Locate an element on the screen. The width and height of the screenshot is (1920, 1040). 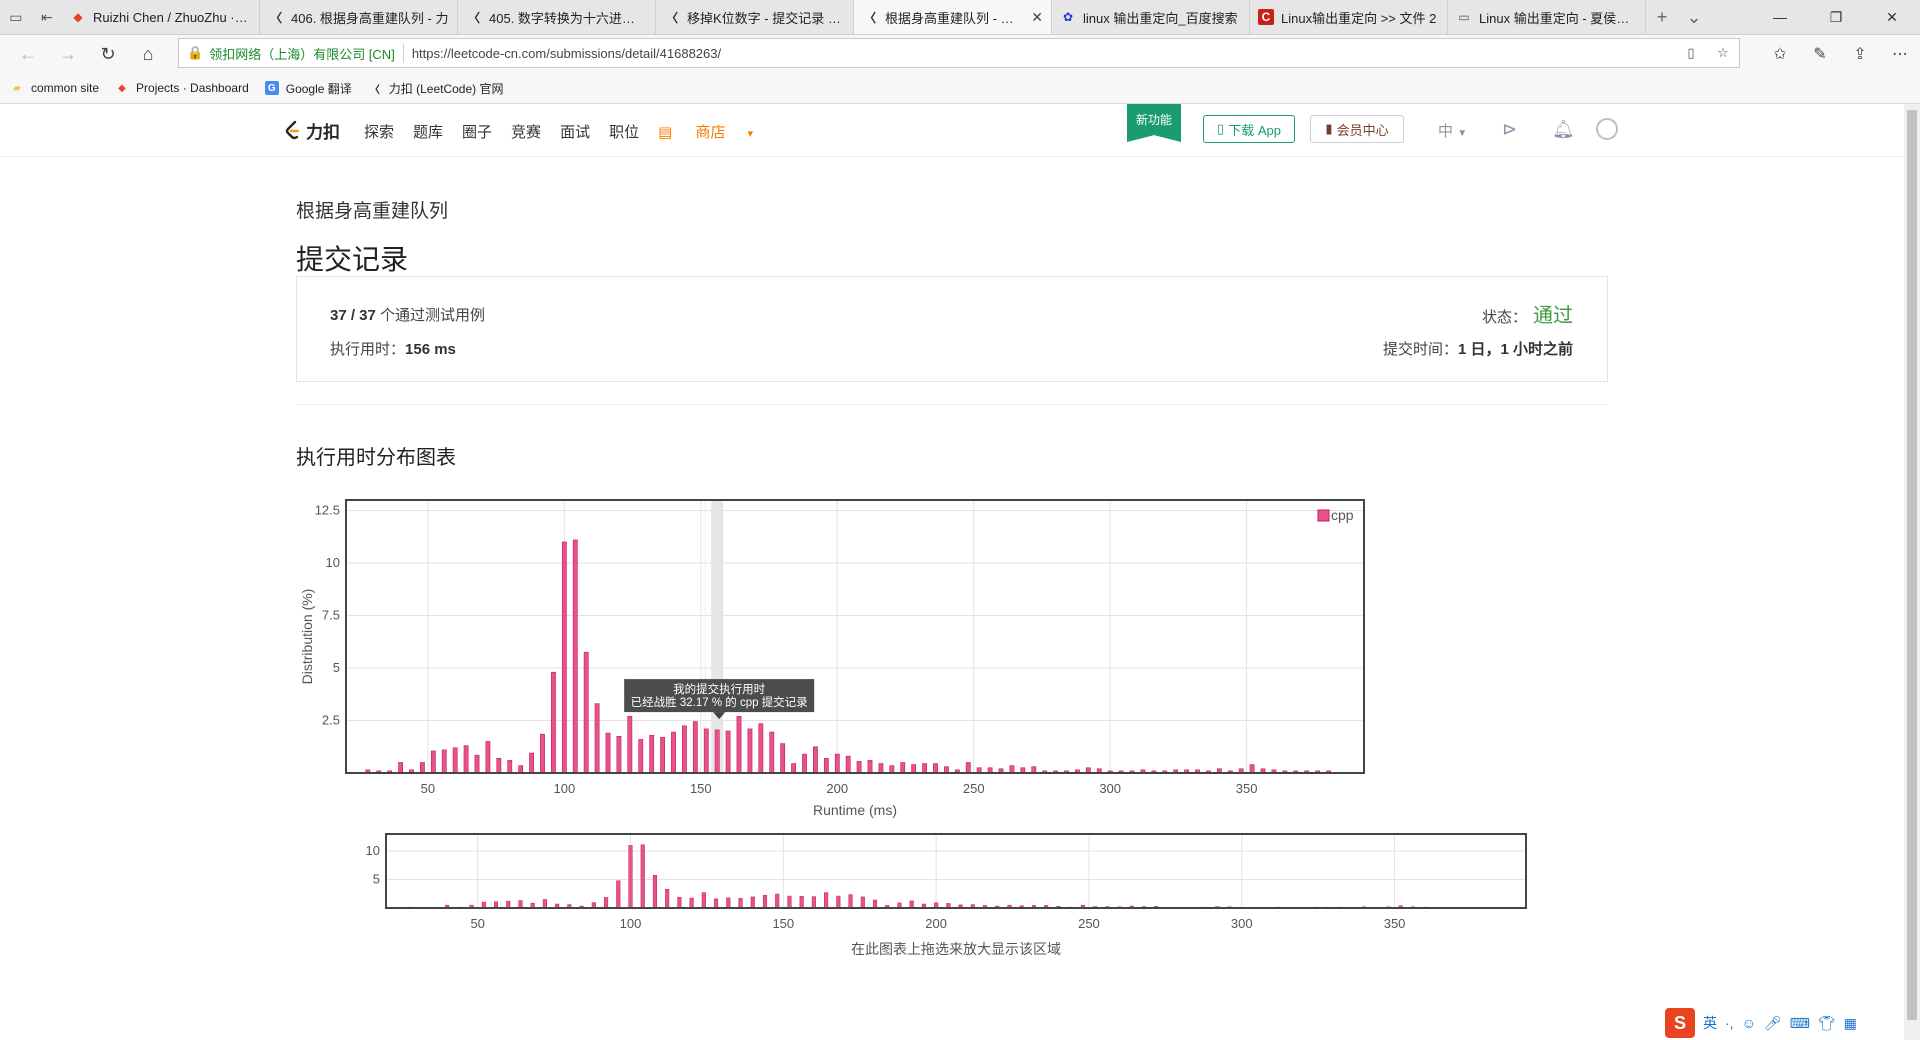
playground-icon: ⊳ is located at coordinates (1509, 129).